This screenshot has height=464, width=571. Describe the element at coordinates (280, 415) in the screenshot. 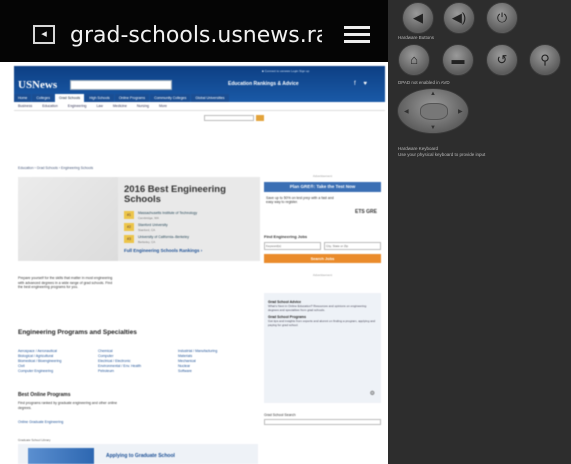

I see `grad-search-label: Grad School Search` at that location.